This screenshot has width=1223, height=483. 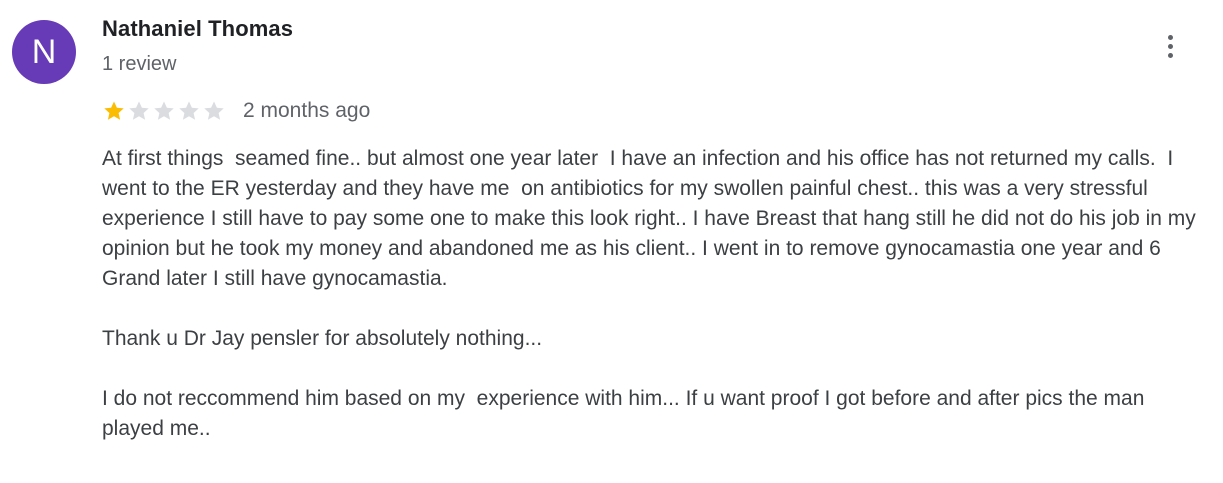 I want to click on more-options-button, so click(x=1170, y=46).